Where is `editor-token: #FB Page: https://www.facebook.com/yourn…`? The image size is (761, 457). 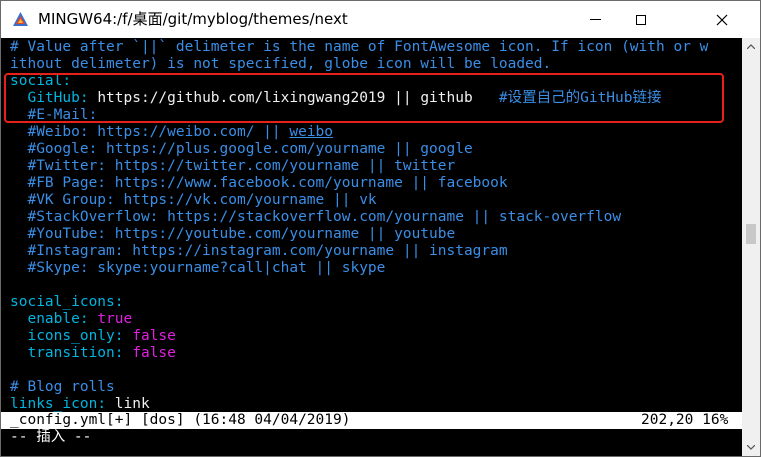
editor-token: #FB Page: https://www.facebook.com/yourn… is located at coordinates (259, 183).